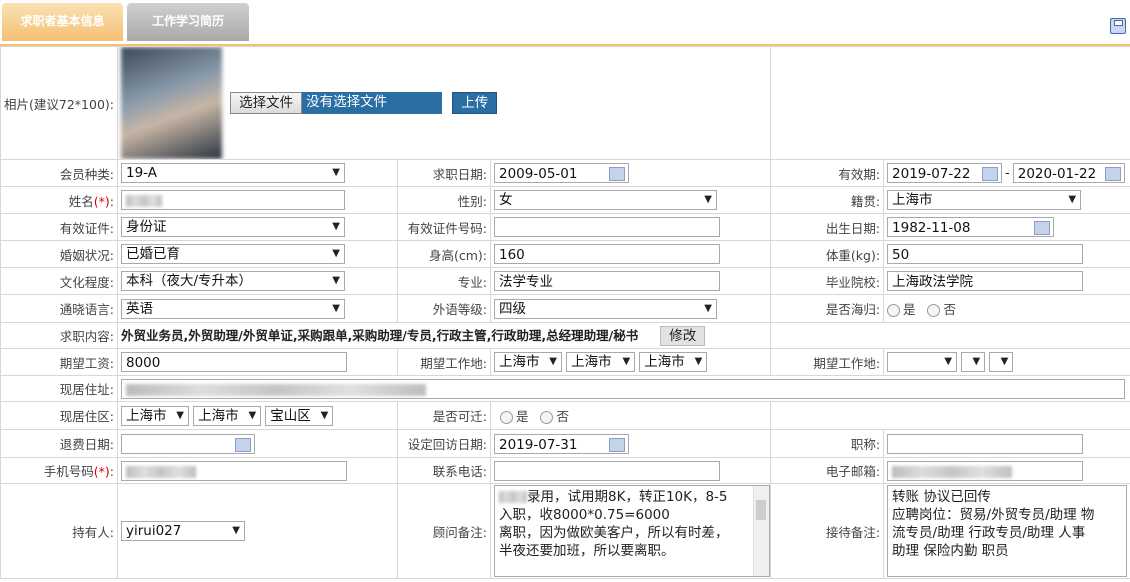  What do you see at coordinates (506, 417) in the screenshot?
I see `relocate-yes-radio` at bounding box center [506, 417].